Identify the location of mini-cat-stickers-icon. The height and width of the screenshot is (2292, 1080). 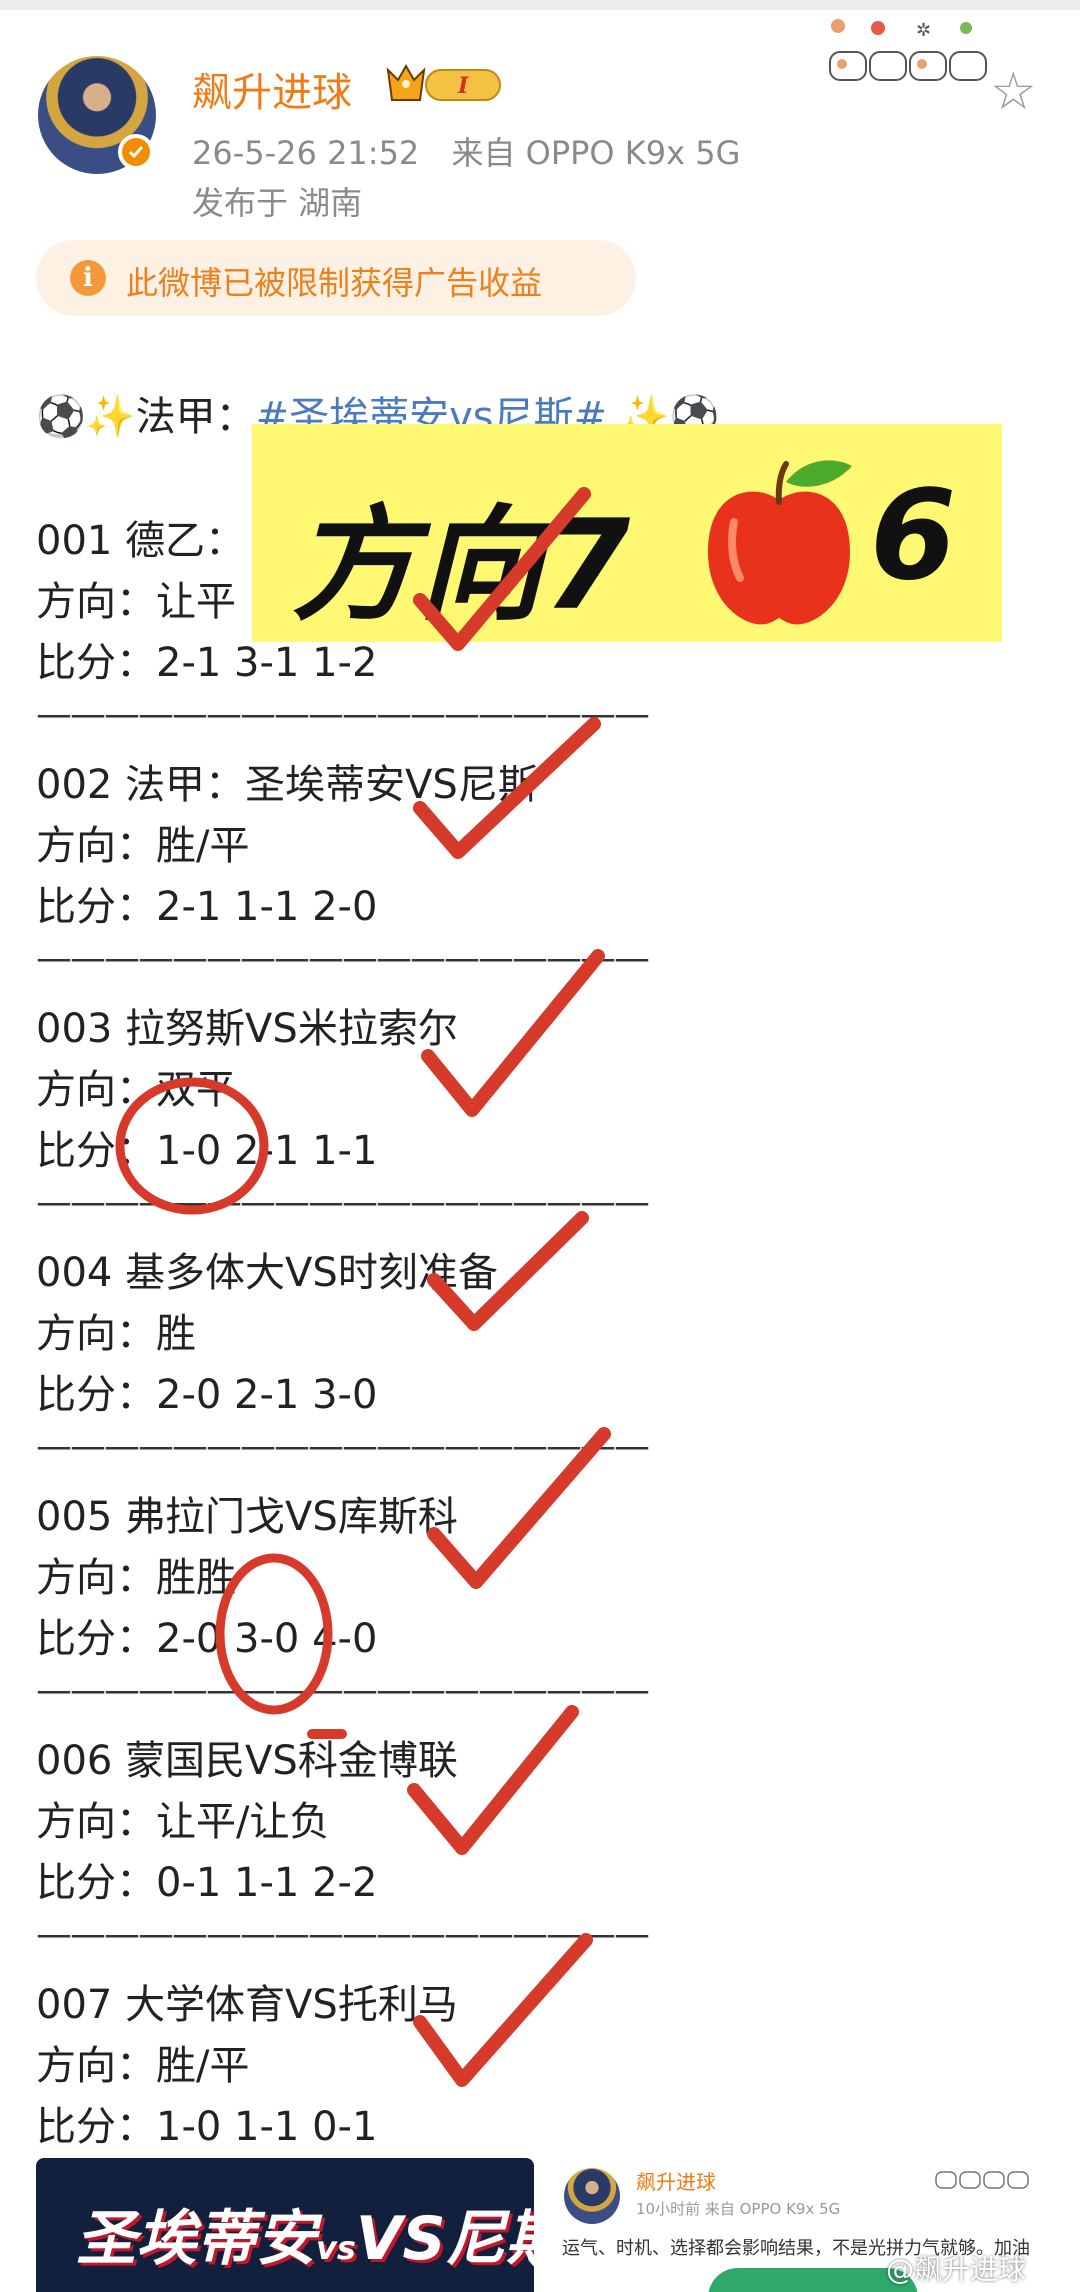
(982, 2180).